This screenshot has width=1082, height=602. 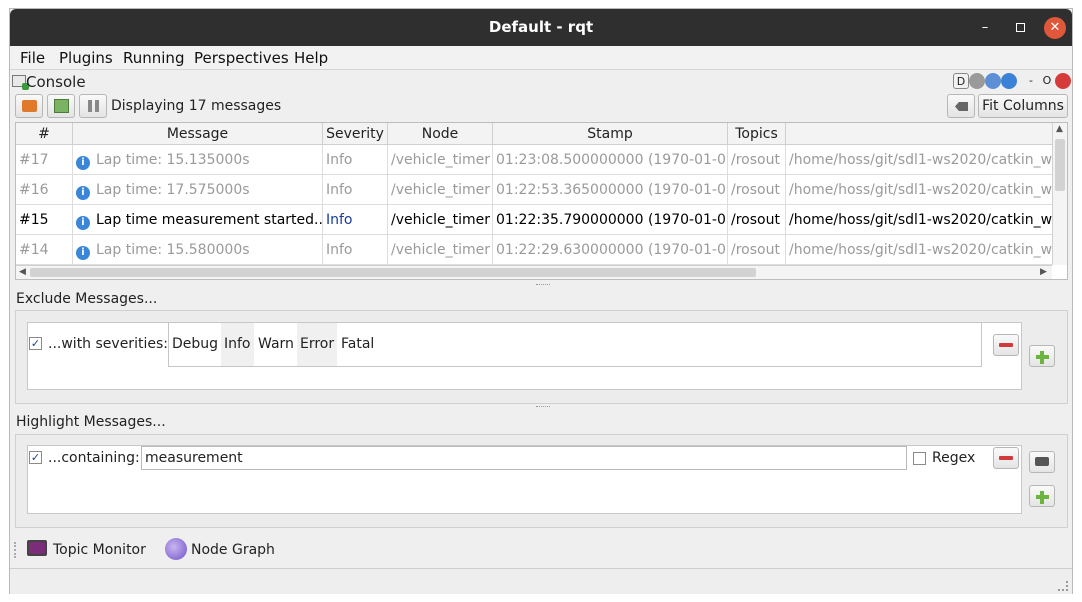 What do you see at coordinates (90, 106) in the screenshot?
I see `pause-icon` at bounding box center [90, 106].